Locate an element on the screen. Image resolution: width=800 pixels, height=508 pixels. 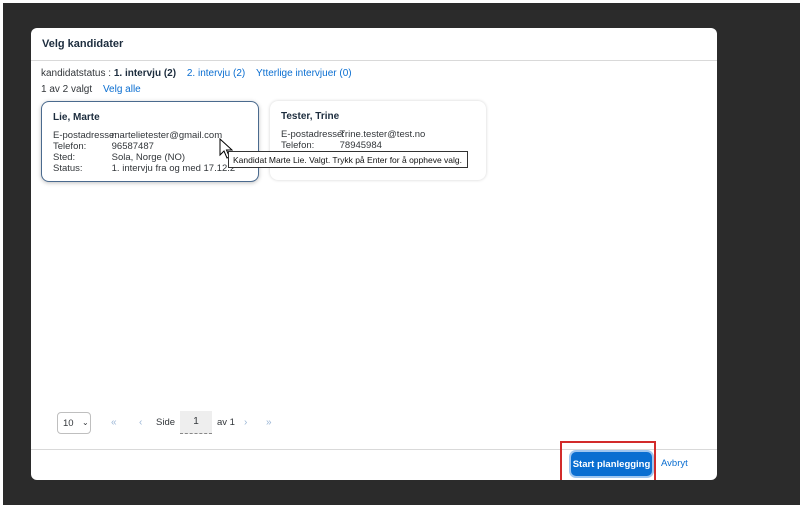
candidate-status-row: Status: 1. intervju fra og med 17.12.2 is located at coordinates (144, 168).